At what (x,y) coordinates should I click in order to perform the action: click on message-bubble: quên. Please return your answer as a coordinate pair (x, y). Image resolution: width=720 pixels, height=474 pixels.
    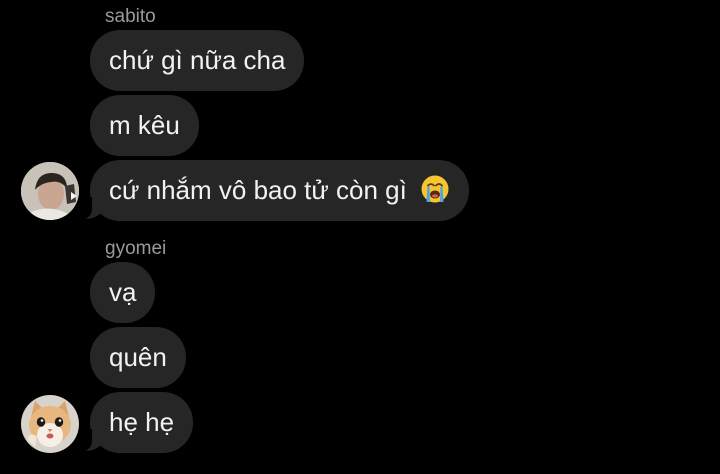
    Looking at the image, I should click on (138, 357).